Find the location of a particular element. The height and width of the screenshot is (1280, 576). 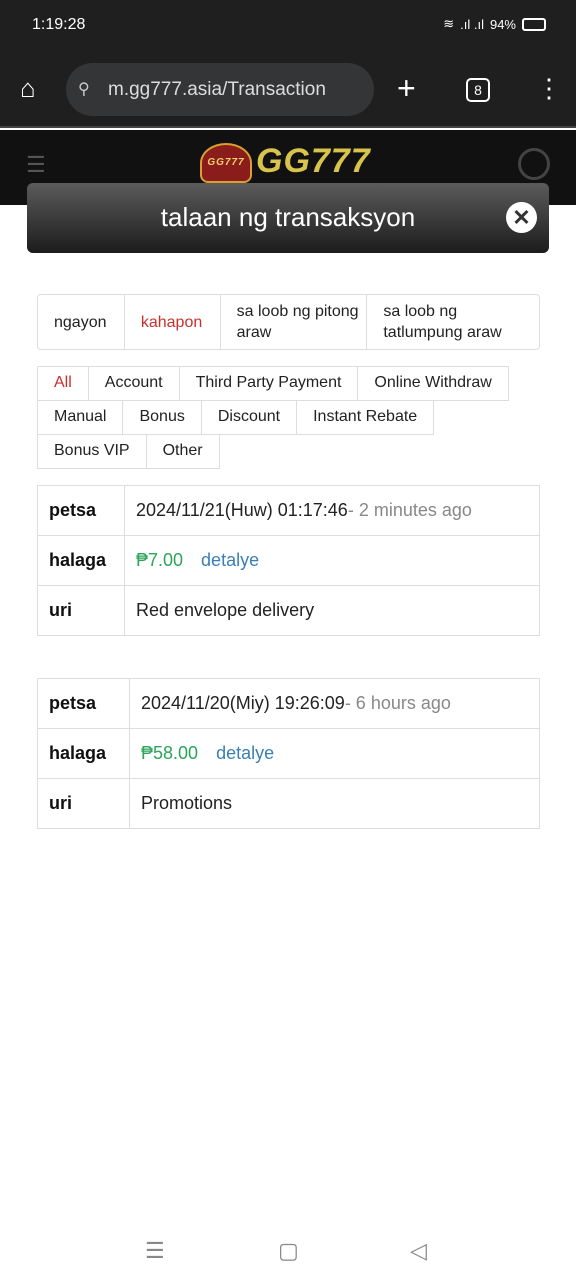

system-nav-bar: ☰ ▢ ◁ is located at coordinates (288, 1252).